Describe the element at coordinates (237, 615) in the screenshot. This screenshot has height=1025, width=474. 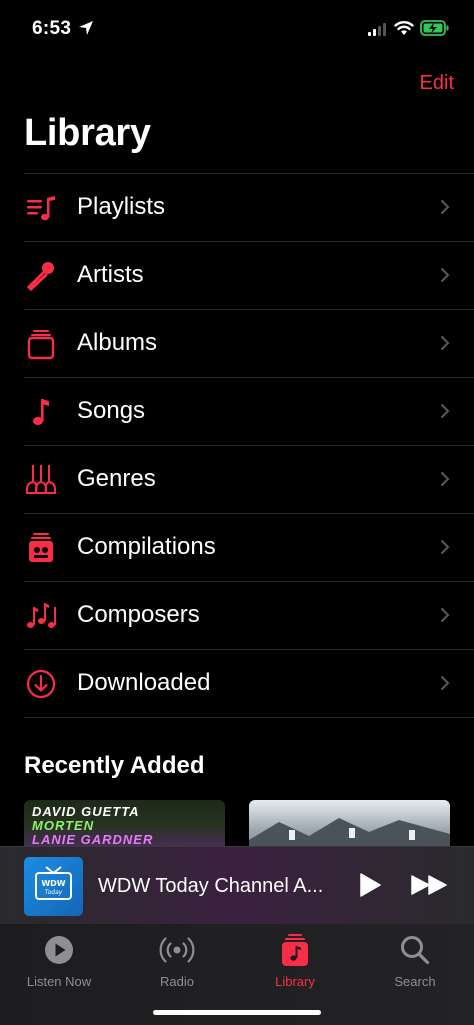
I see `library-item-composers: Composers` at that location.